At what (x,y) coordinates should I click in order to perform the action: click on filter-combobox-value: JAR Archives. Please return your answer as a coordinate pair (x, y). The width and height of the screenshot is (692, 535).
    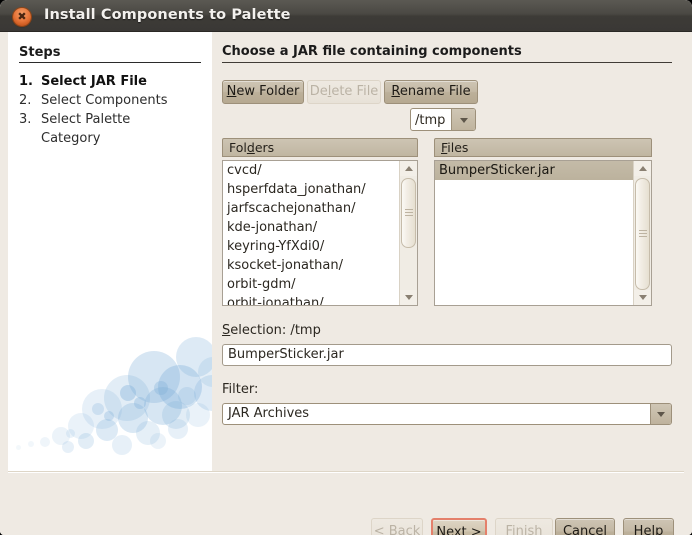
    Looking at the image, I should click on (269, 413).